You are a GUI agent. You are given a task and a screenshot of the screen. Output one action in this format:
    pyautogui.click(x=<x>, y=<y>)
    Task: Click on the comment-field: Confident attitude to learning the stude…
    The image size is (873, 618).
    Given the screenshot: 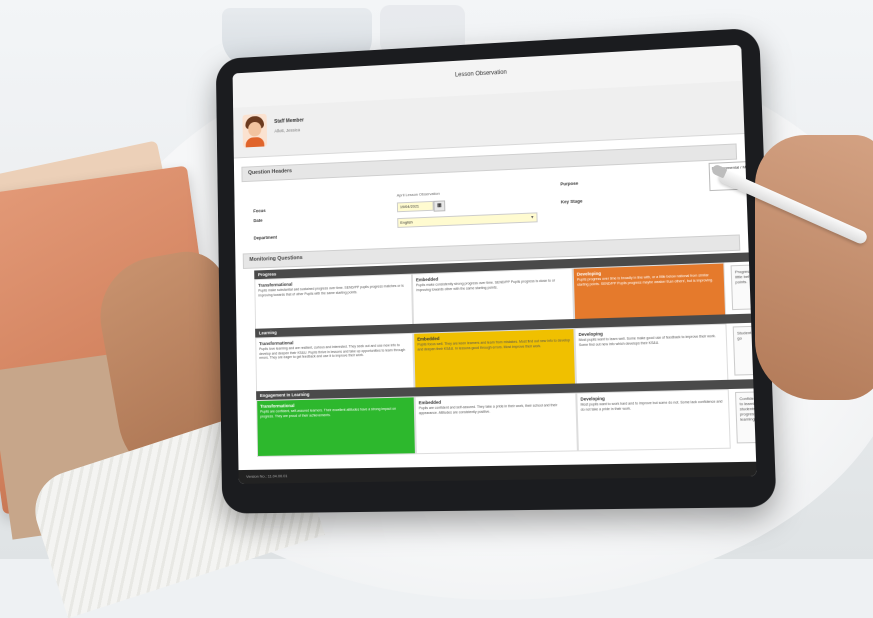 What is the action you would take?
    pyautogui.click(x=746, y=417)
    